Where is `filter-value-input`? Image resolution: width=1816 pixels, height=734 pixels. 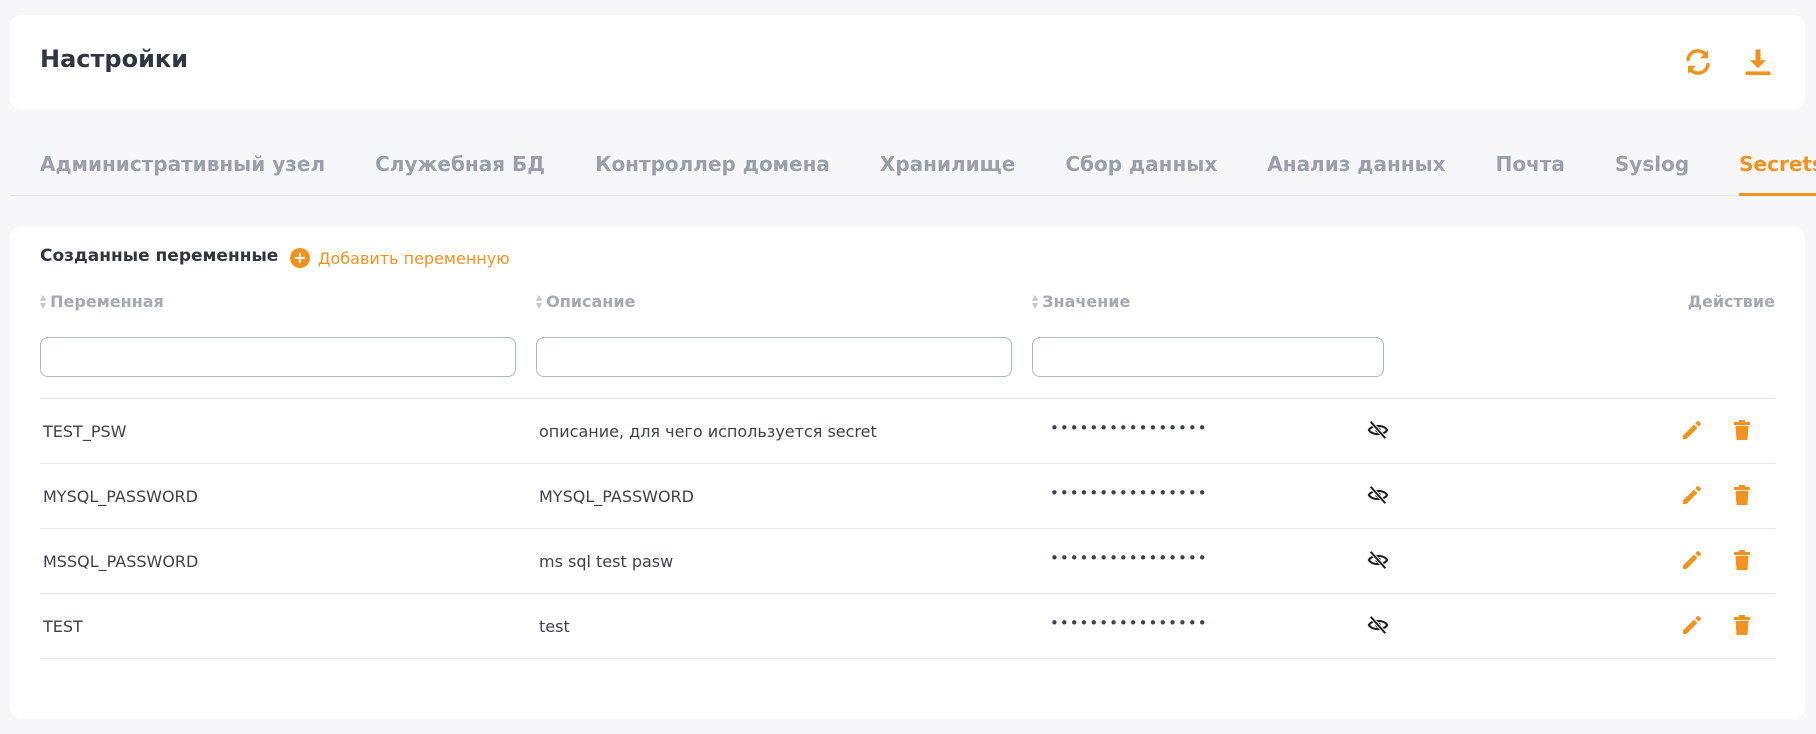
filter-value-input is located at coordinates (1208, 357).